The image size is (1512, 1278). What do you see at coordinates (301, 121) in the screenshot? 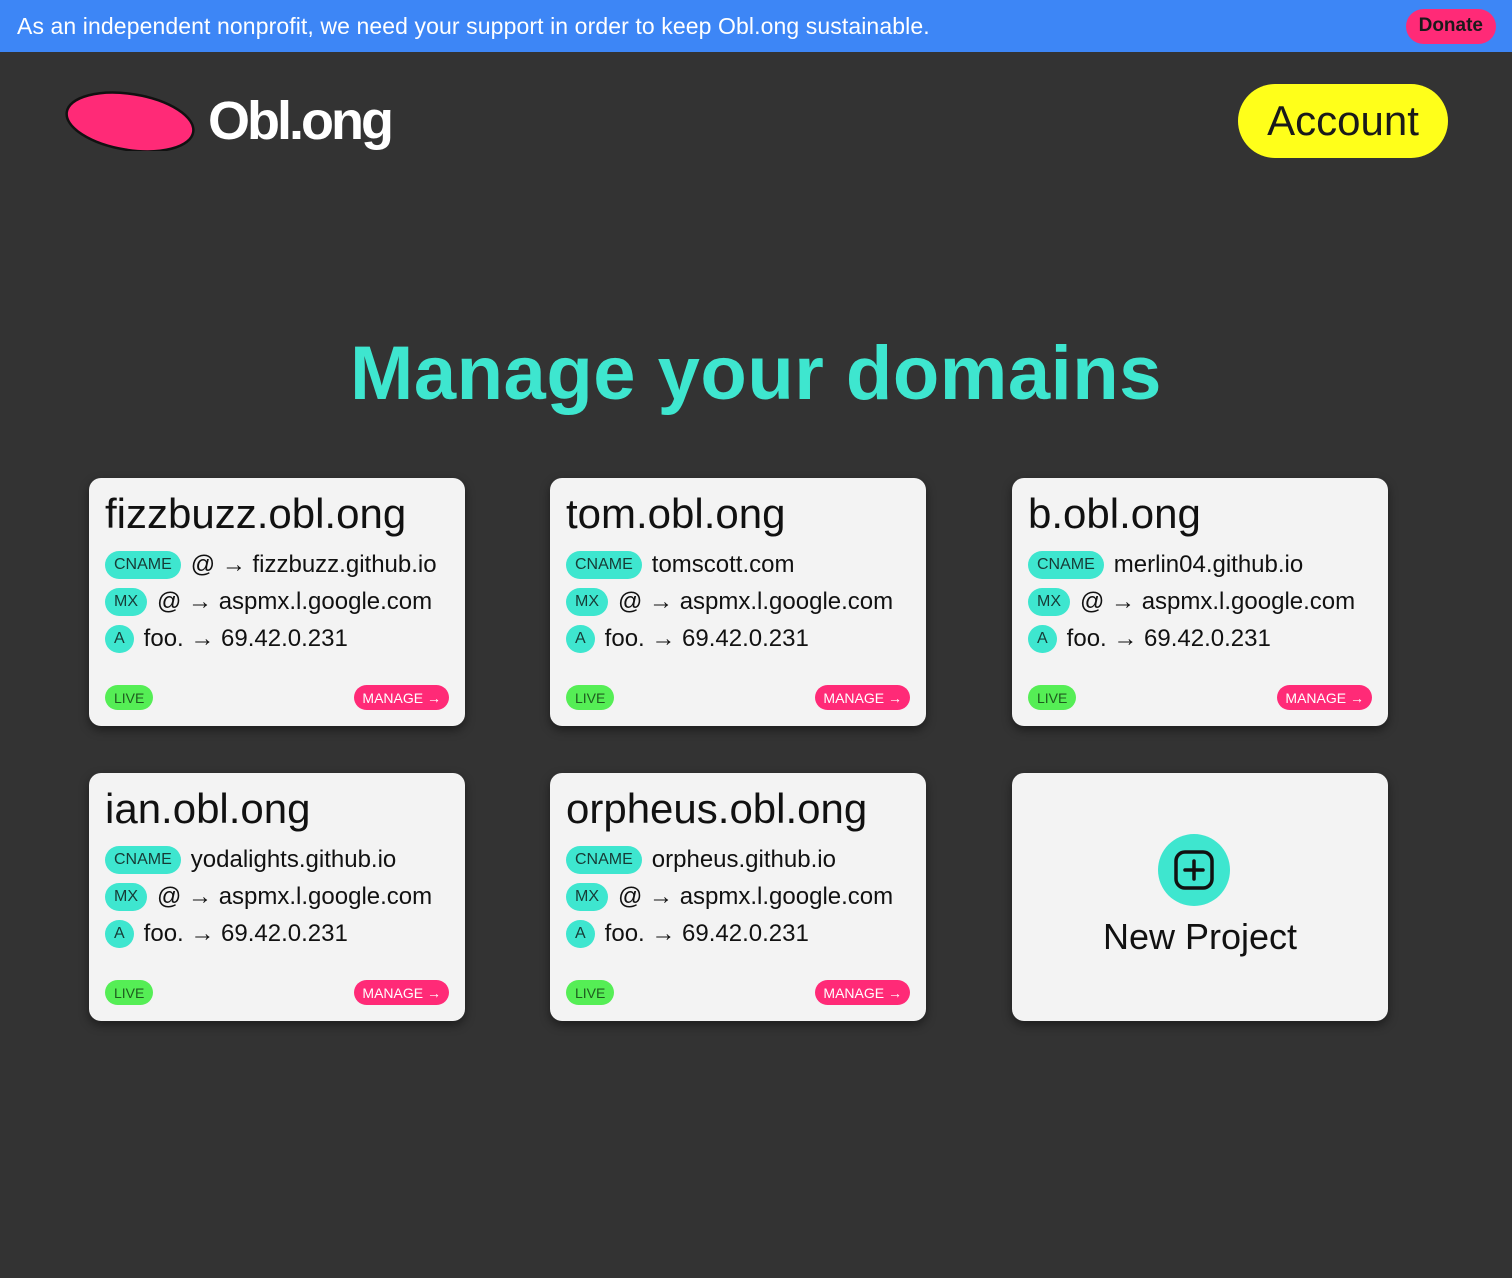
I see `logo-text: Obl.ong` at bounding box center [301, 121].